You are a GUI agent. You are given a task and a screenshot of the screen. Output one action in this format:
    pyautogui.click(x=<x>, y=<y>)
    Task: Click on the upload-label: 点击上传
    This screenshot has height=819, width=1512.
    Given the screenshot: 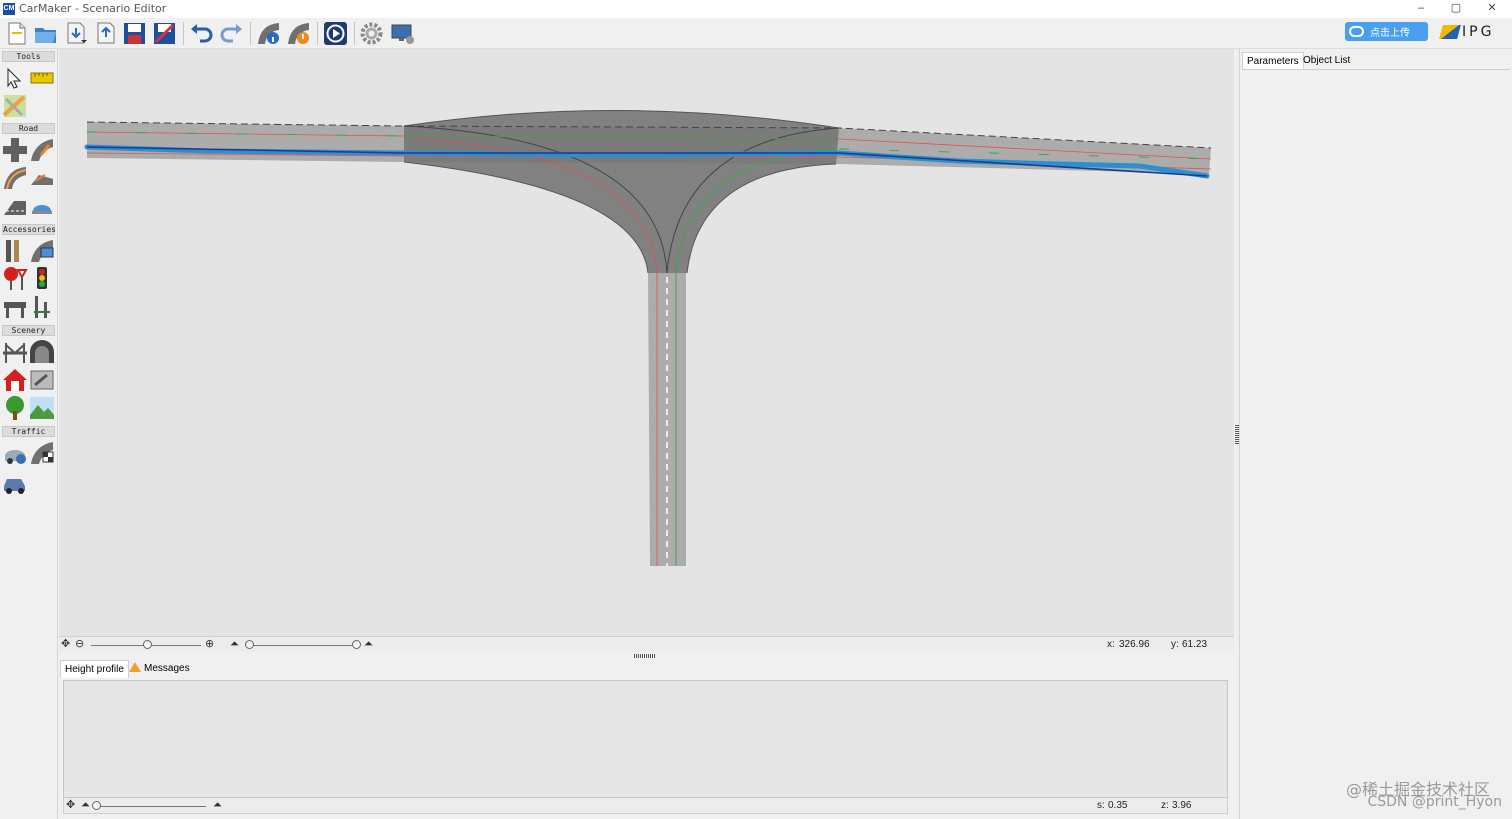 What is the action you would take?
    pyautogui.click(x=1390, y=33)
    